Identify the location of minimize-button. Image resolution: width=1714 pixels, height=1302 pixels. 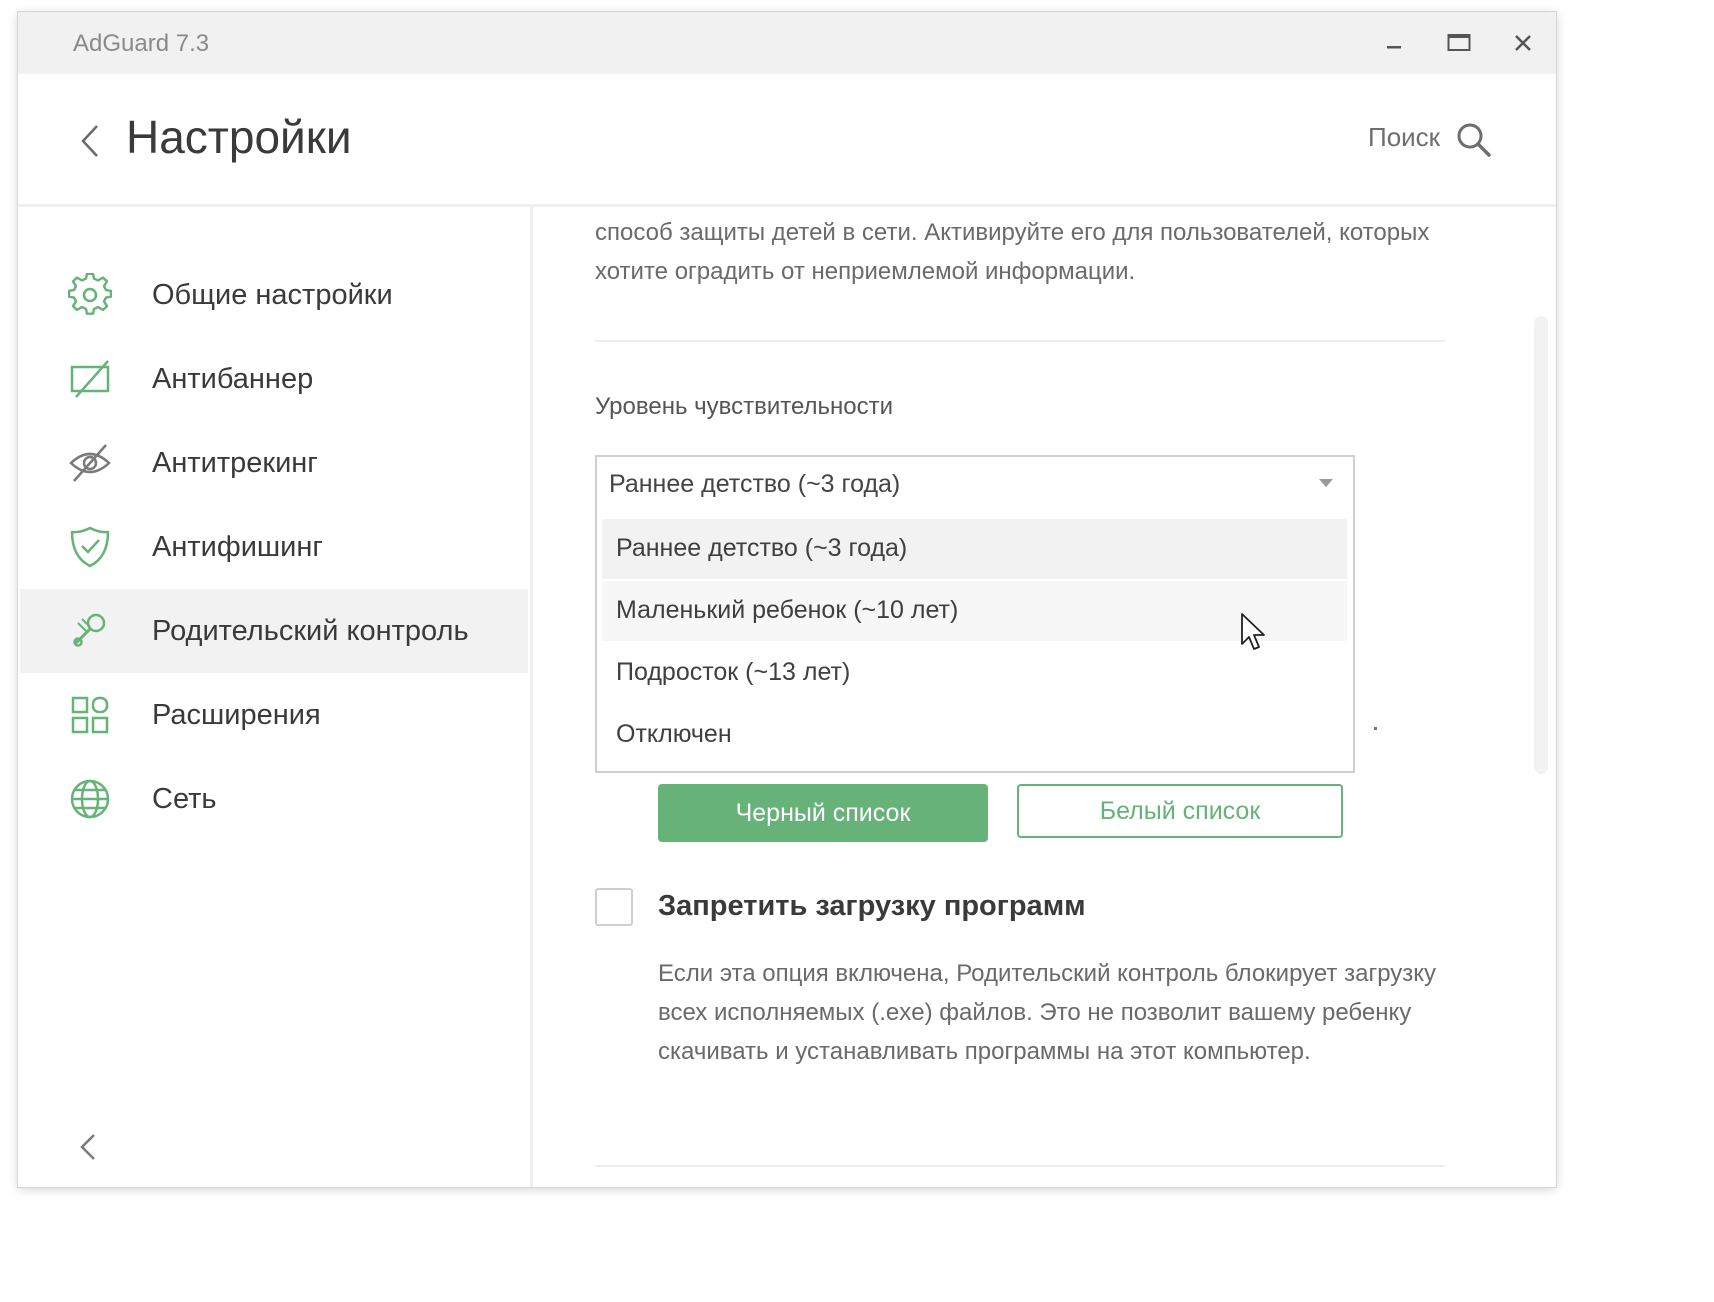
(1394, 43).